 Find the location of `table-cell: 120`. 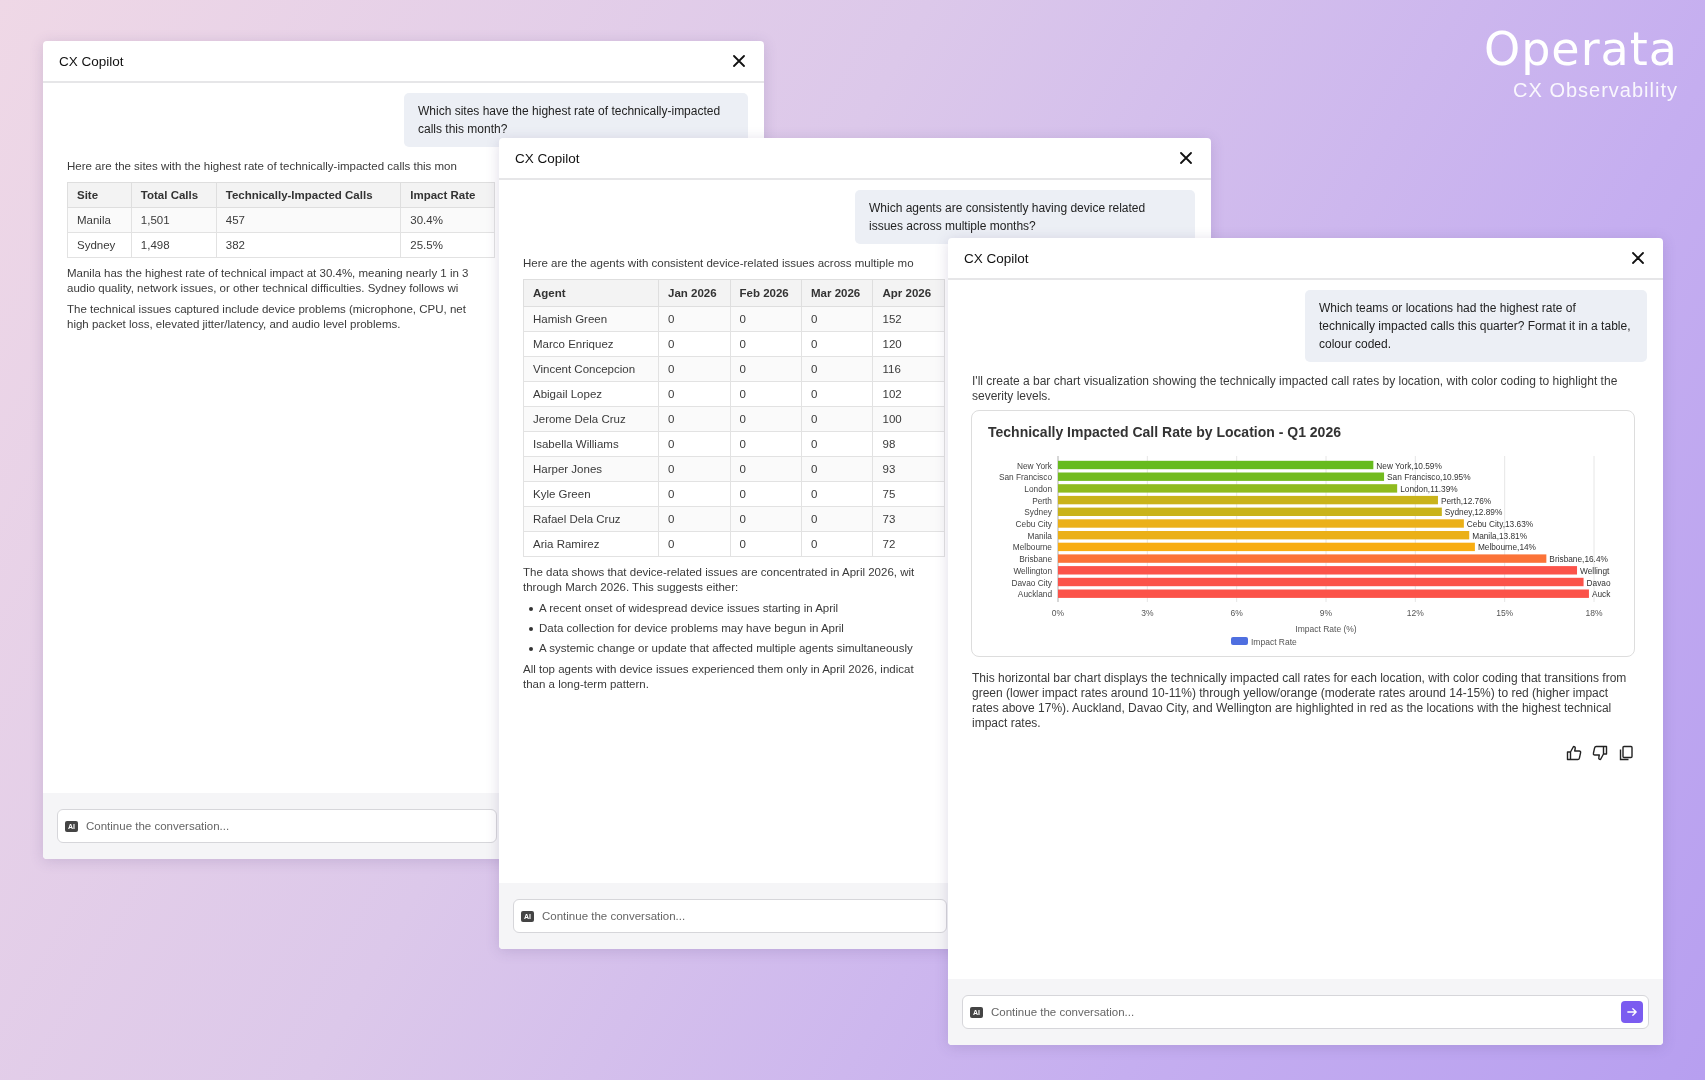

table-cell: 120 is located at coordinates (909, 344).